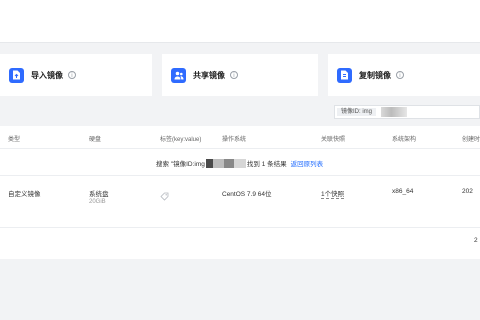 This screenshot has height=320, width=480. What do you see at coordinates (240, 75) in the screenshot?
I see `share-image-card: 共享镜像 i` at bounding box center [240, 75].